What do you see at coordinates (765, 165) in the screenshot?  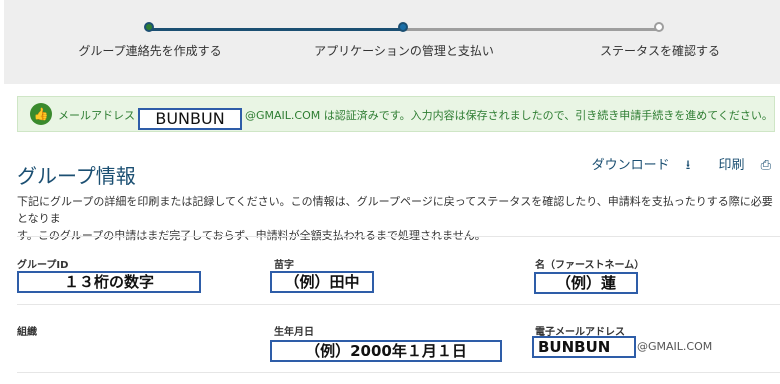 I see `print-icon: ⎙` at bounding box center [765, 165].